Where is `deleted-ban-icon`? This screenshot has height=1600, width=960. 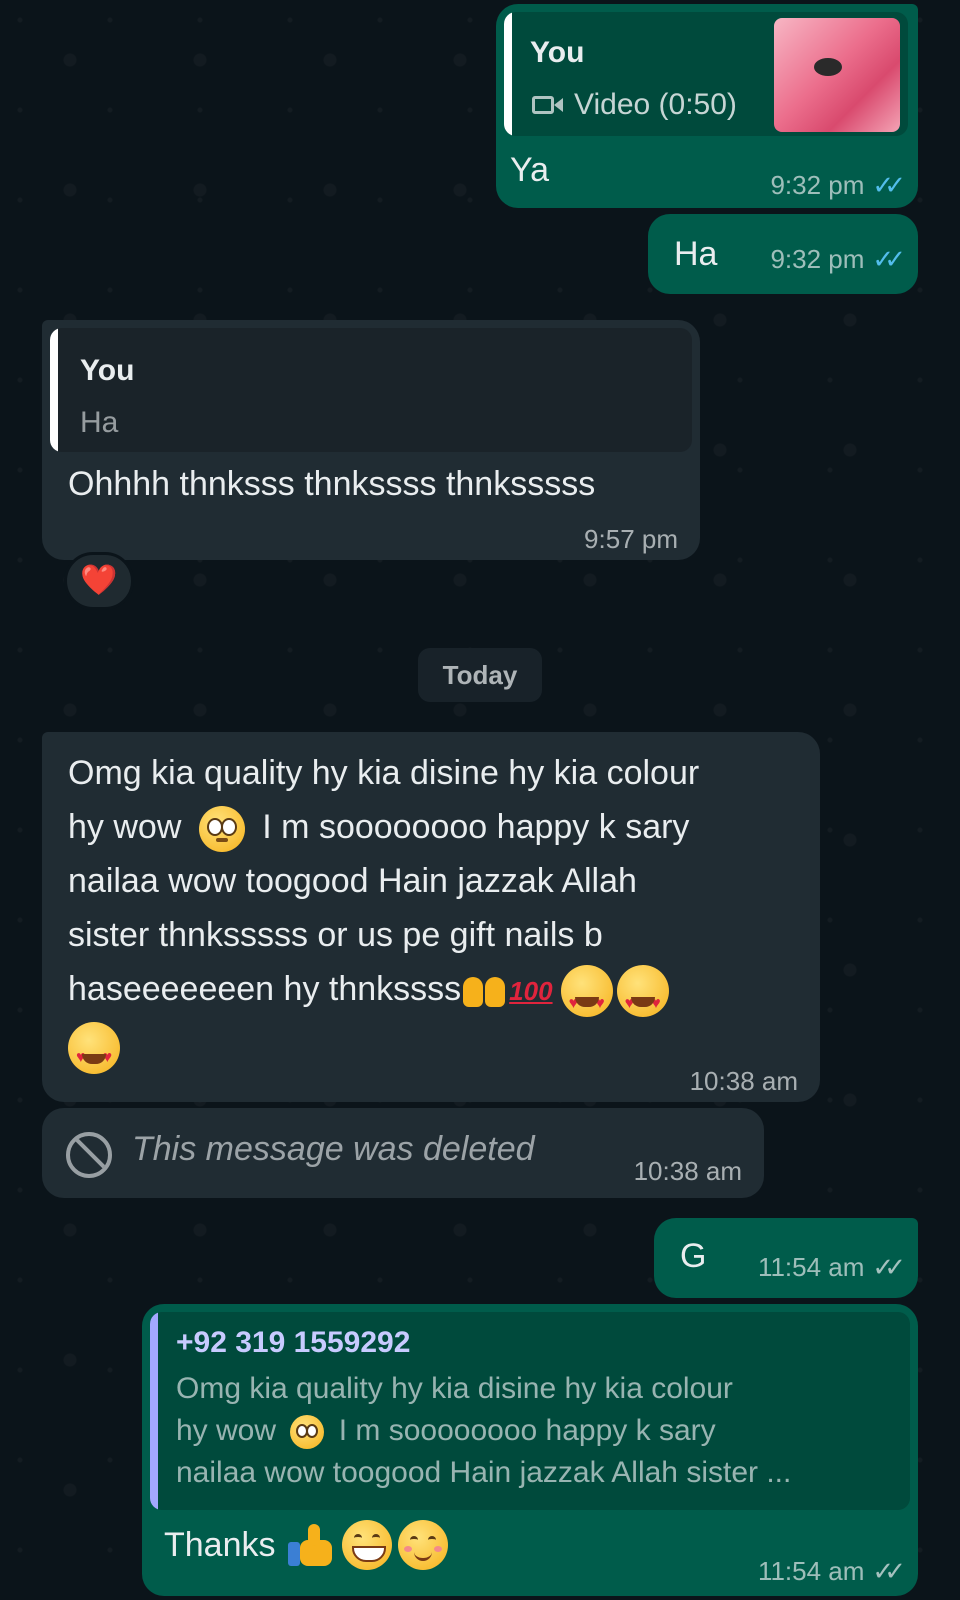
deleted-ban-icon is located at coordinates (89, 1155).